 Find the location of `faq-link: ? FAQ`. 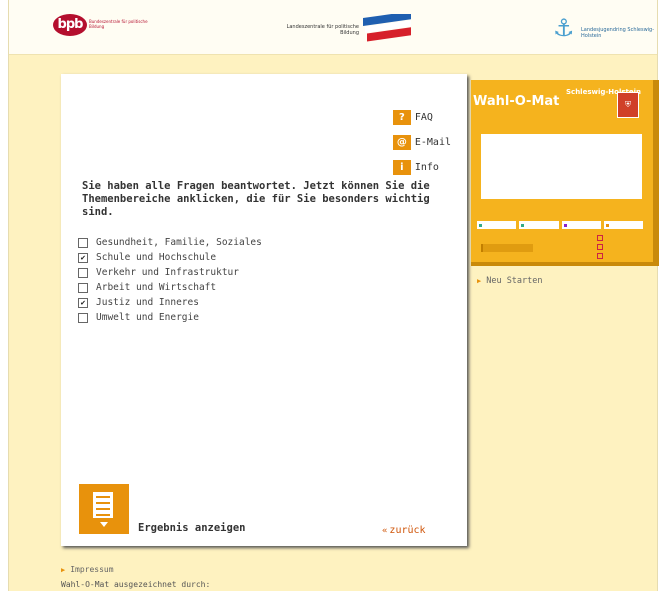

faq-link: ? FAQ is located at coordinates (421, 117).